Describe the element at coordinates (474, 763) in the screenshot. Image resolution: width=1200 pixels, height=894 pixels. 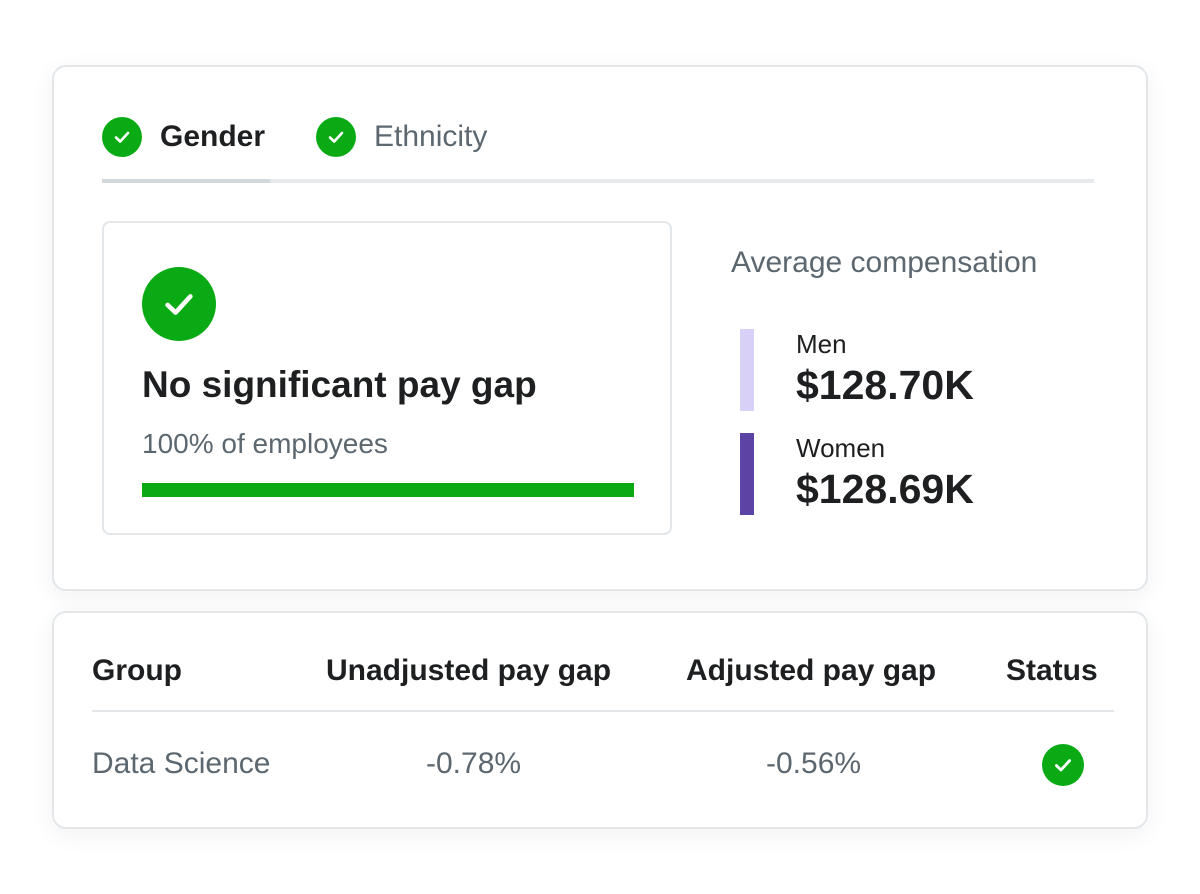
I see `cell-unadjusted-gap: -0.78%` at that location.